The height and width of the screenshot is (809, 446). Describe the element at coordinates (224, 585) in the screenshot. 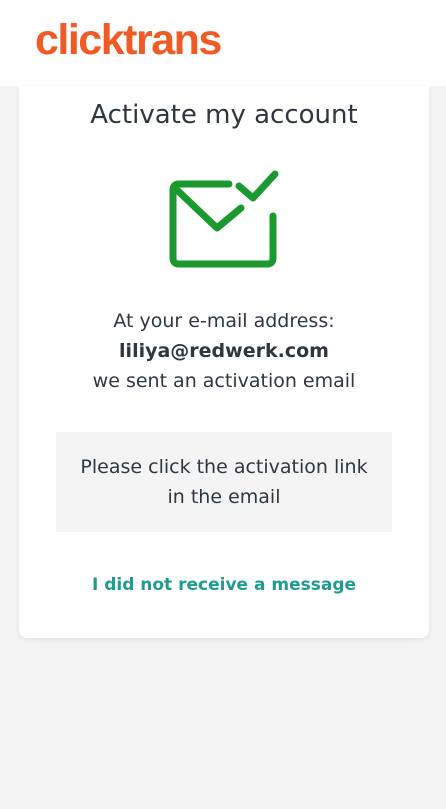

I see `not-received-link: I did not receive a message` at that location.